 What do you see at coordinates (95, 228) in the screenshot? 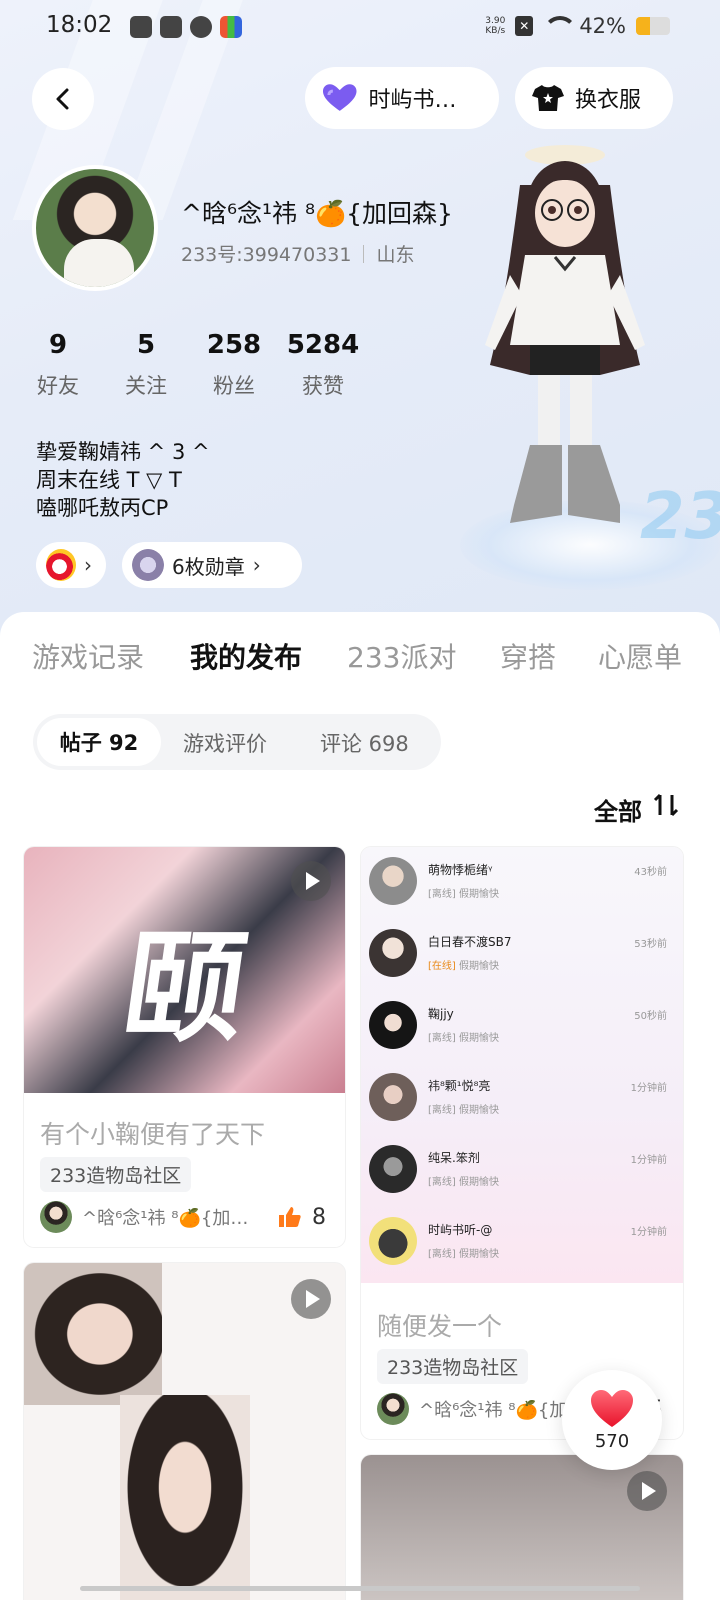
I see `avatar` at bounding box center [95, 228].